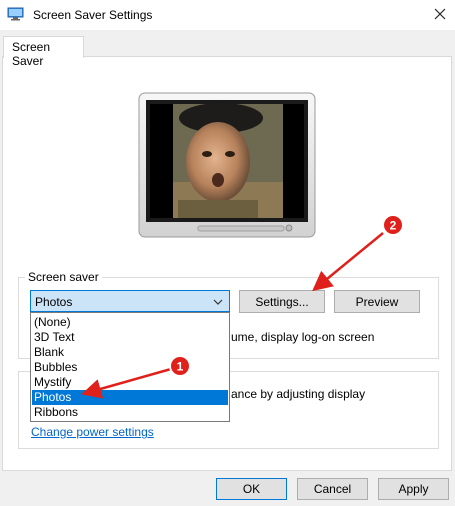 The width and height of the screenshot is (455, 506). I want to click on apply-button: Apply, so click(413, 489).